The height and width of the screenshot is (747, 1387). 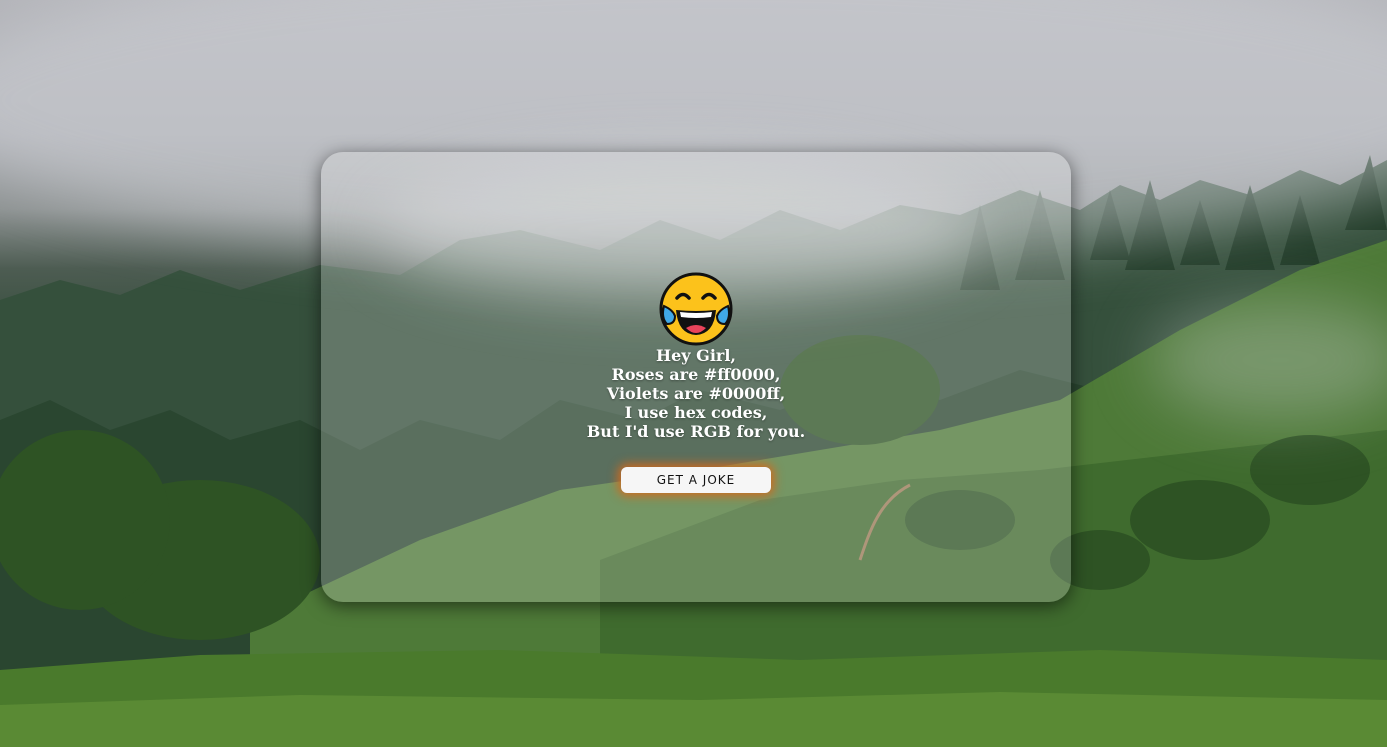 I want to click on joke-line: Roses are #ff0000,, so click(x=696, y=374).